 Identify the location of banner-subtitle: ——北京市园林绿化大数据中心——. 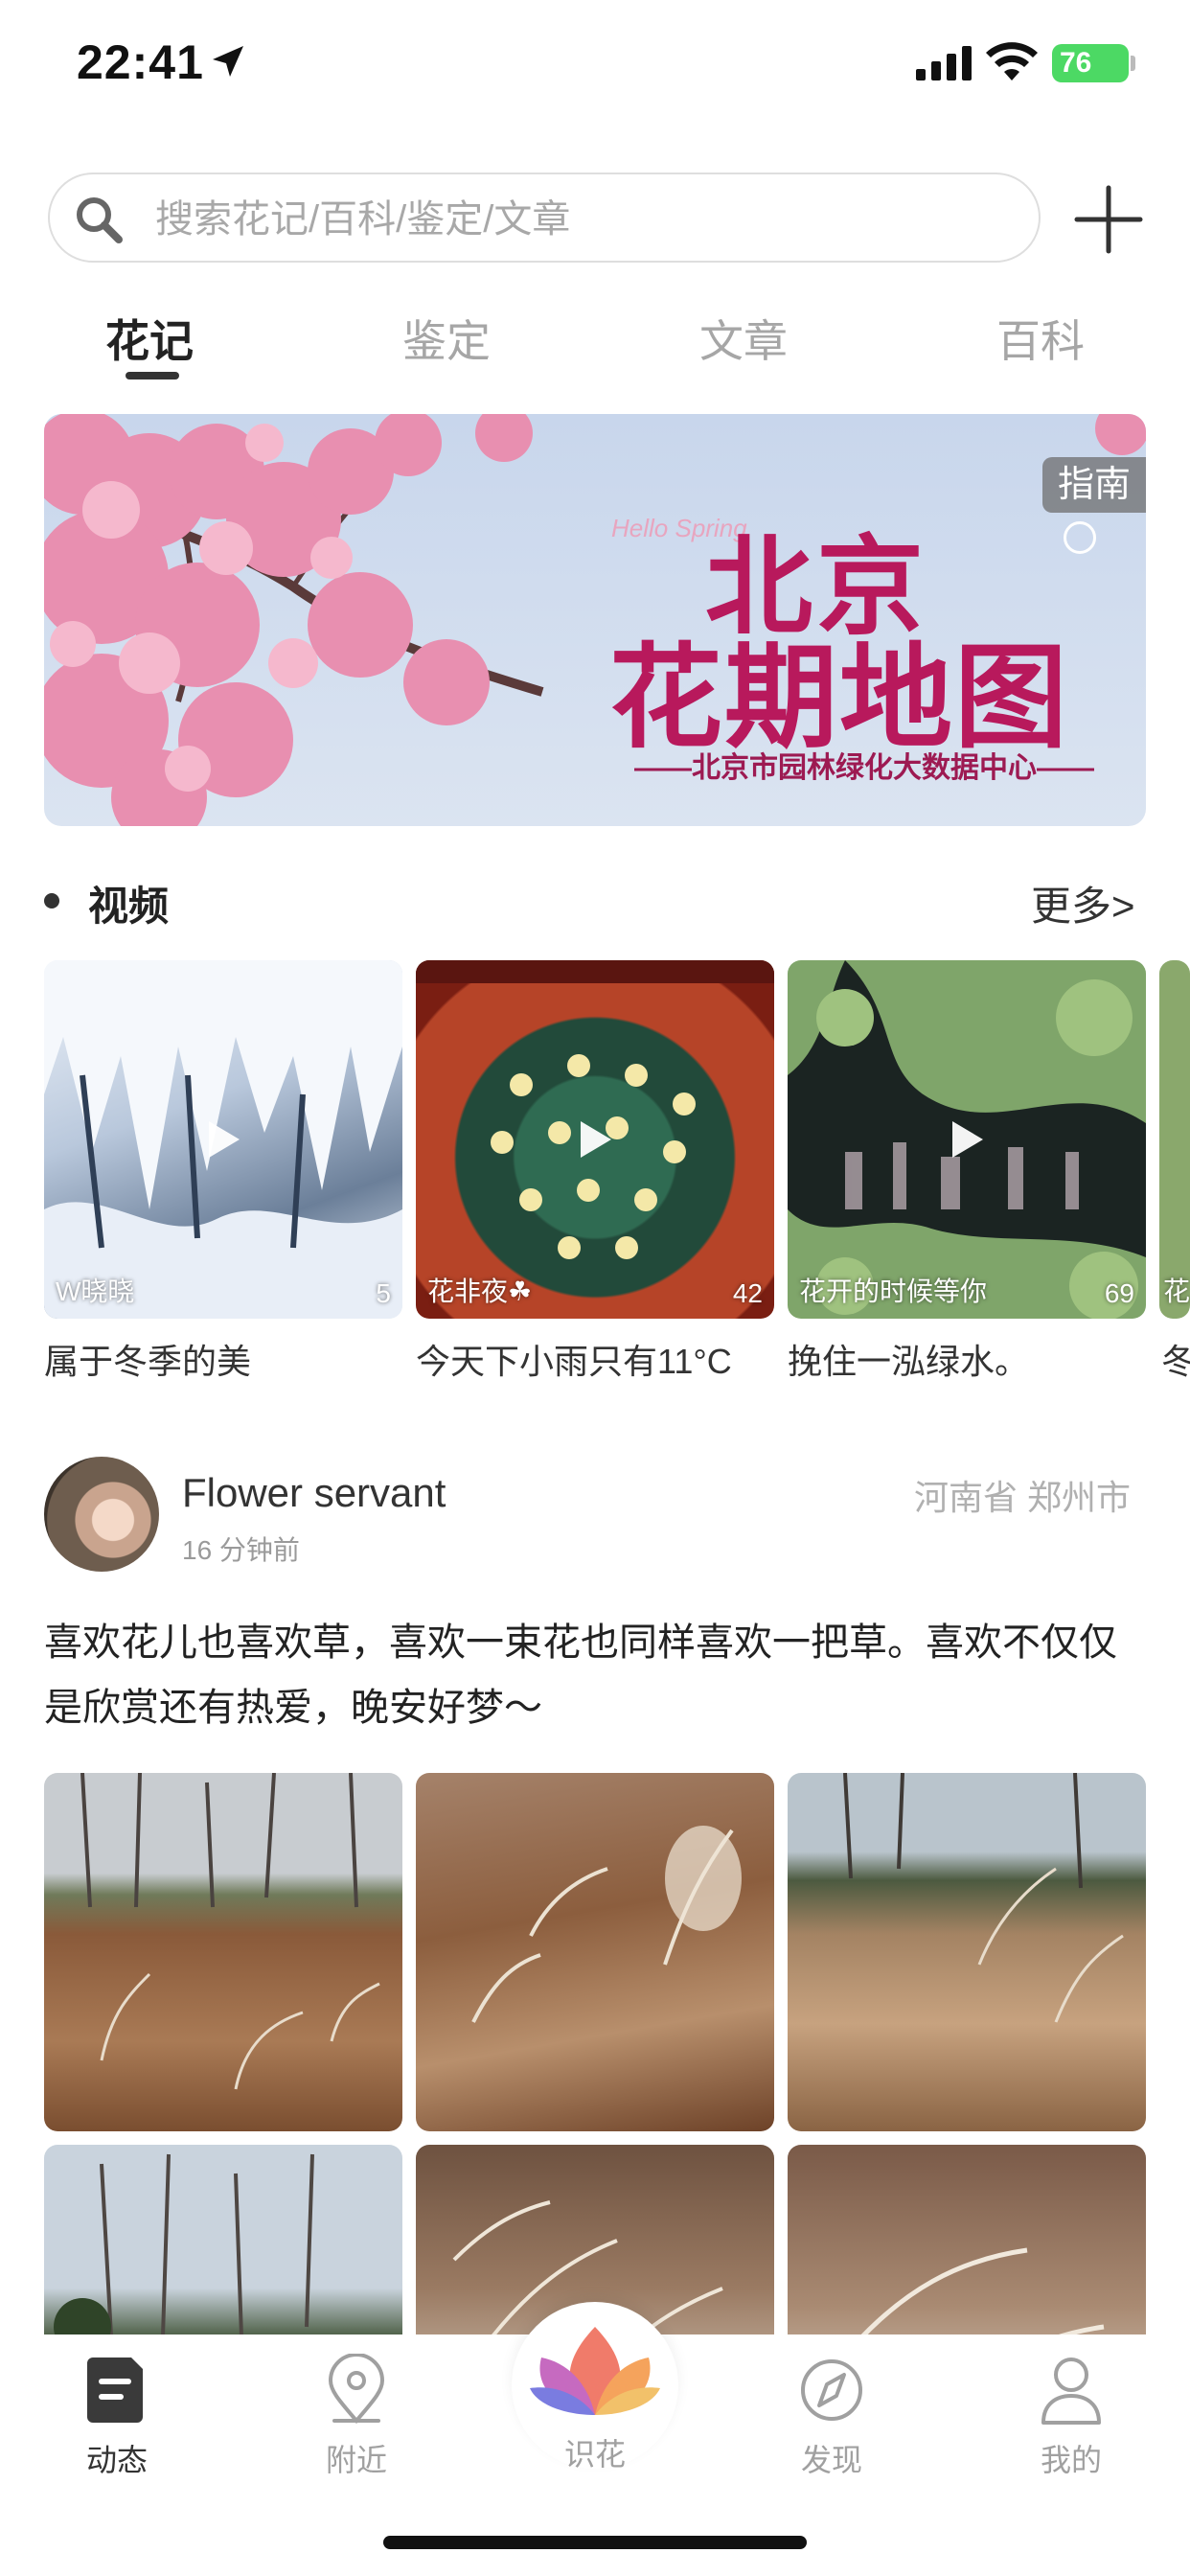
(864, 768).